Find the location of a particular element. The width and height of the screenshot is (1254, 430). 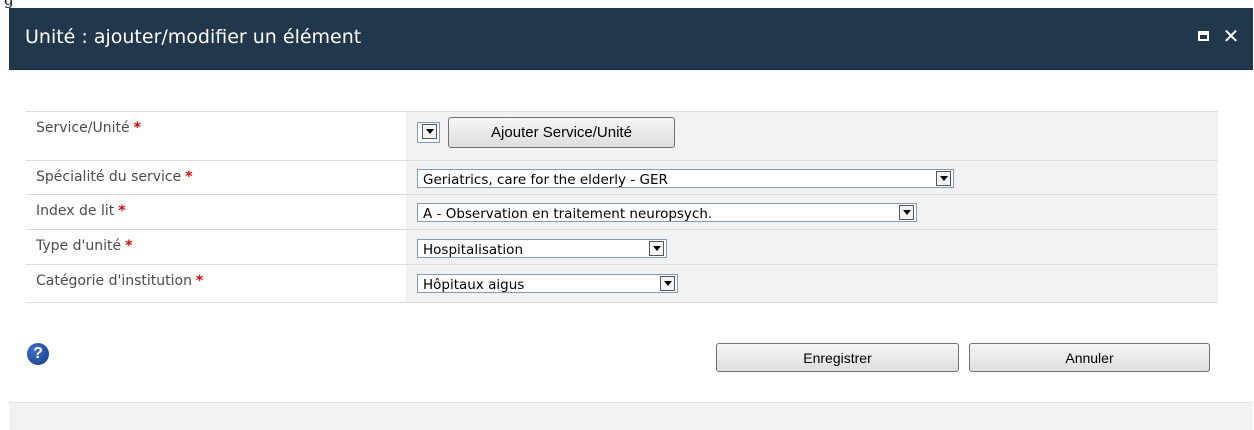

add-service-unite-button: Ajouter Service/Unité is located at coordinates (561, 132).